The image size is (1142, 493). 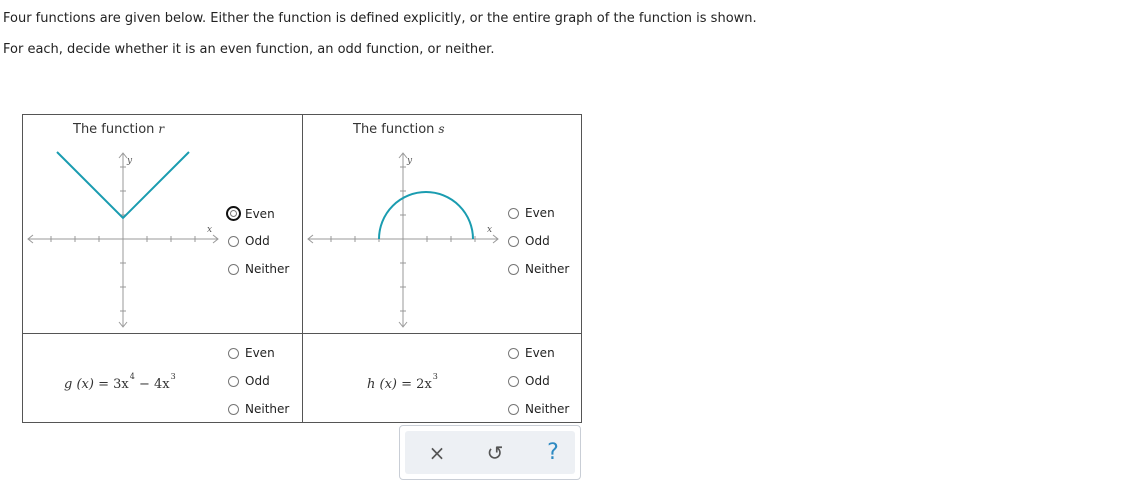 I want to click on radio-s-neither, so click(x=513, y=269).